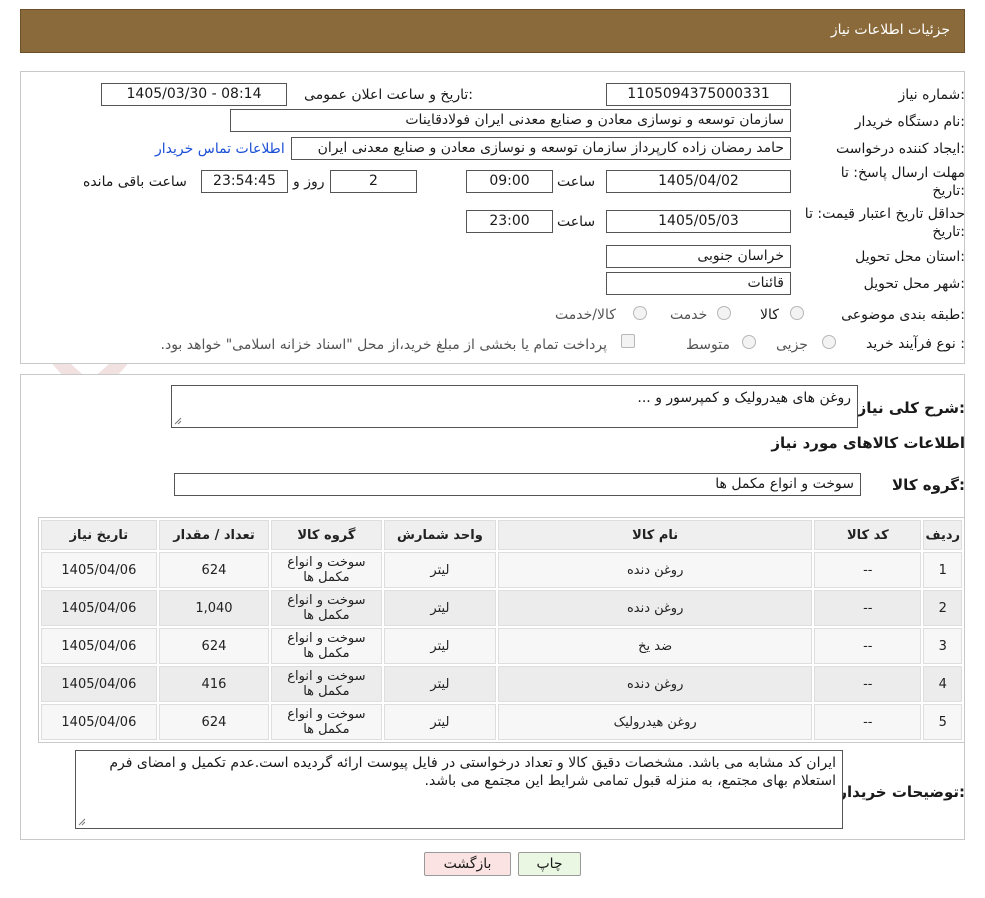 Image resolution: width=985 pixels, height=898 pixels. I want to click on need-number-field: 1105094375000331, so click(698, 94).